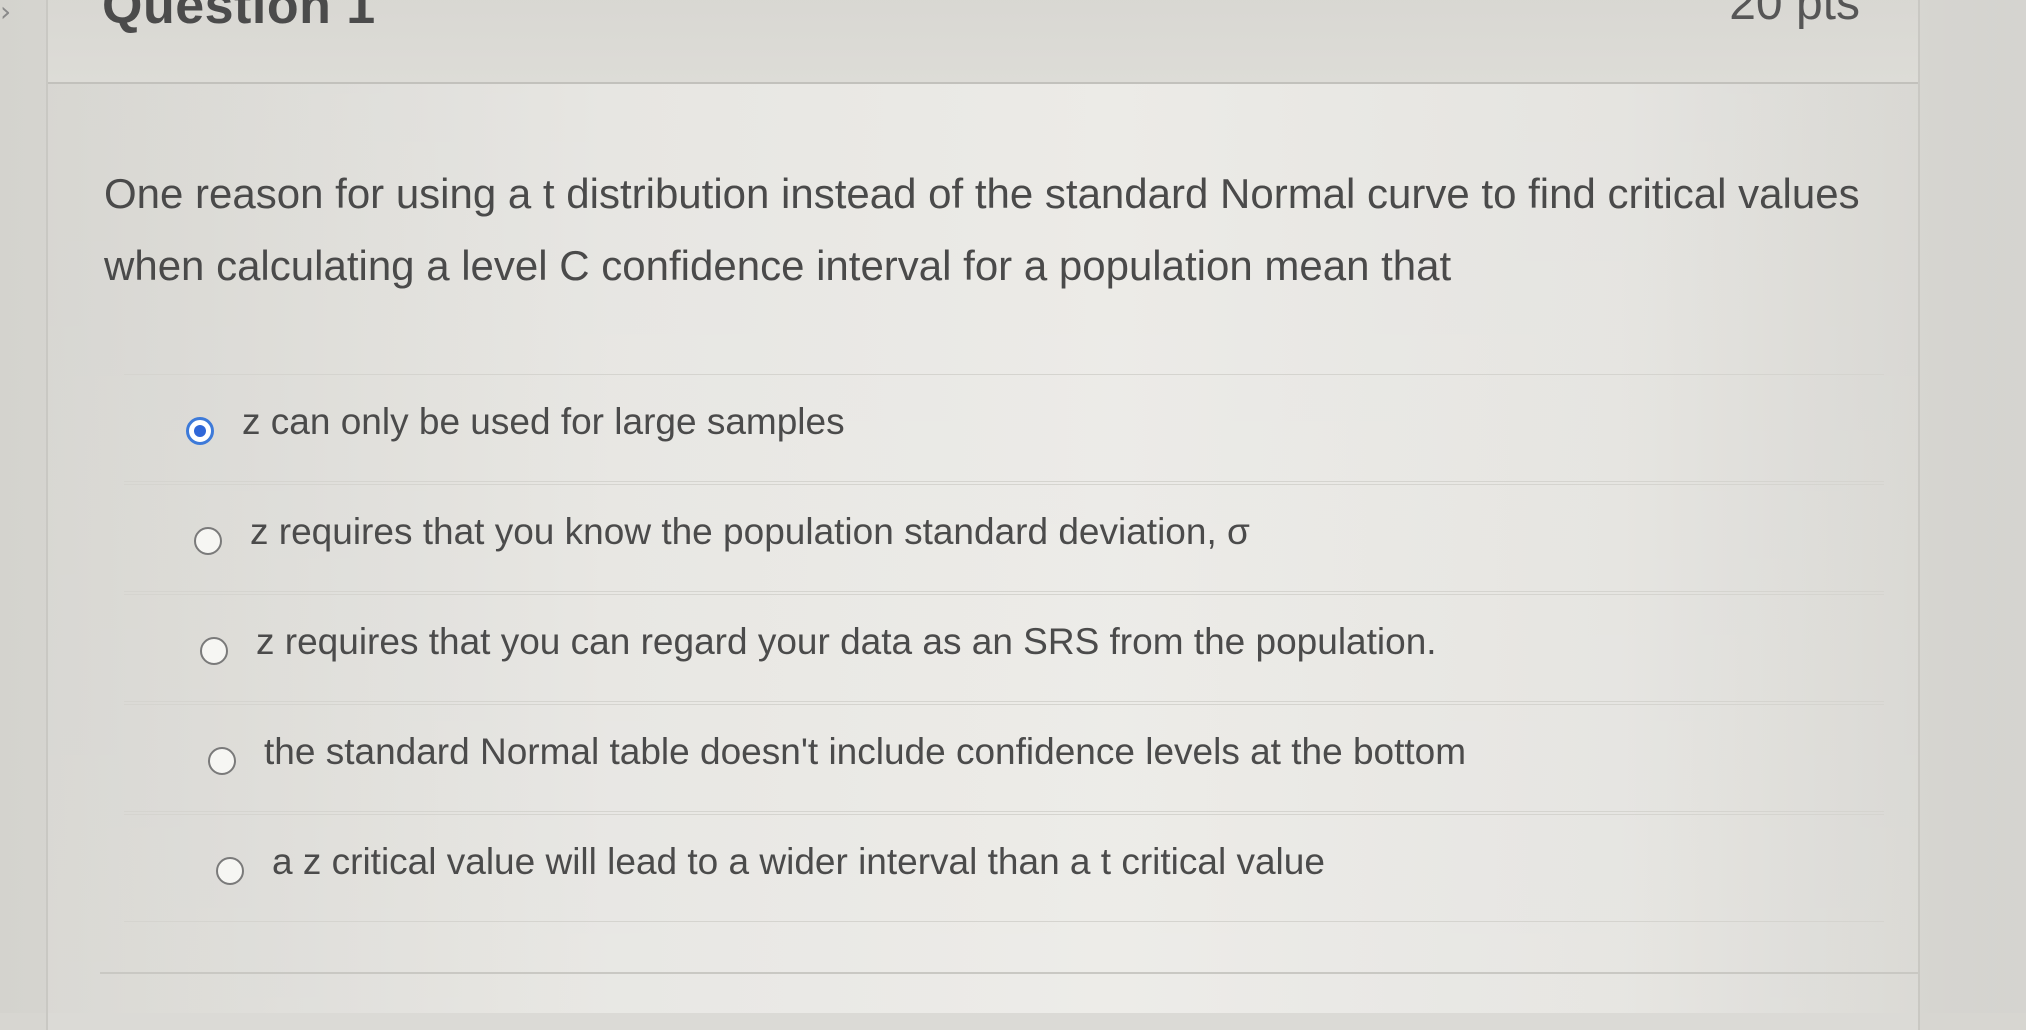 Image resolution: width=2026 pixels, height=1030 pixels. I want to click on left-arrow-icon: ›, so click(6, 14).